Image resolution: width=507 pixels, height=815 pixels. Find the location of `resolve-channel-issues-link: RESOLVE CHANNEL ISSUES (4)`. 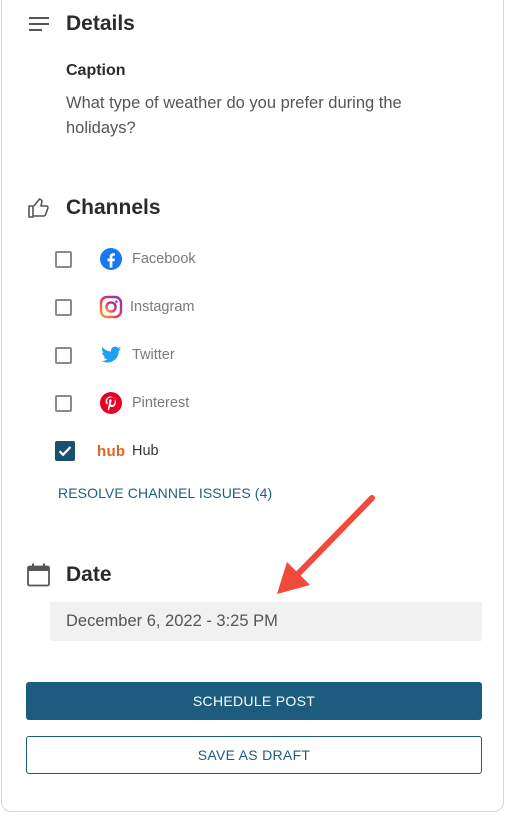

resolve-channel-issues-link: RESOLVE CHANNEL ISSUES (4) is located at coordinates (165, 493).